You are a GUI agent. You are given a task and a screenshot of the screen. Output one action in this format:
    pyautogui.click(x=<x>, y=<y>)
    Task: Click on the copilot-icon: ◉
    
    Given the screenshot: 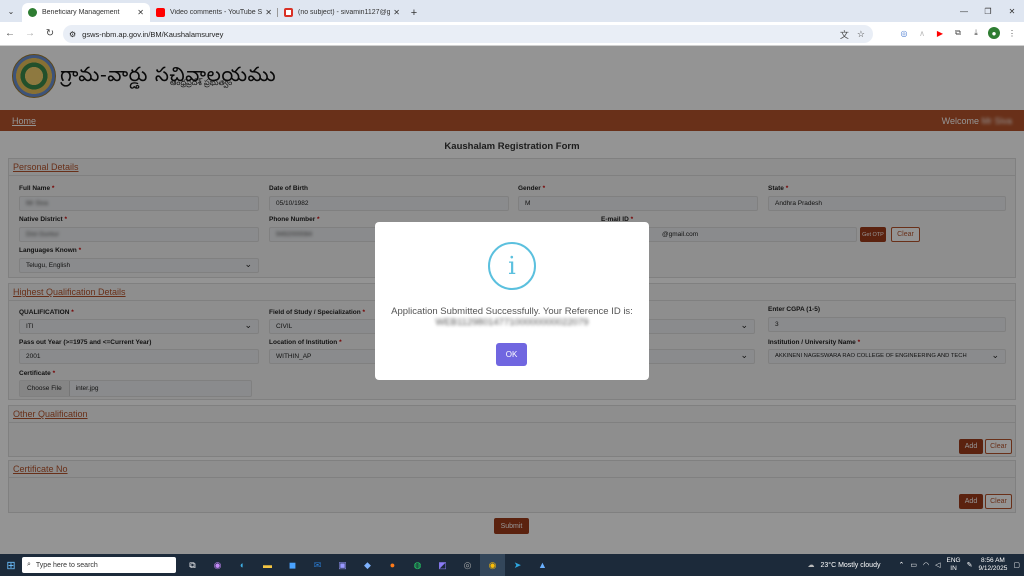 What is the action you would take?
    pyautogui.click(x=217, y=565)
    